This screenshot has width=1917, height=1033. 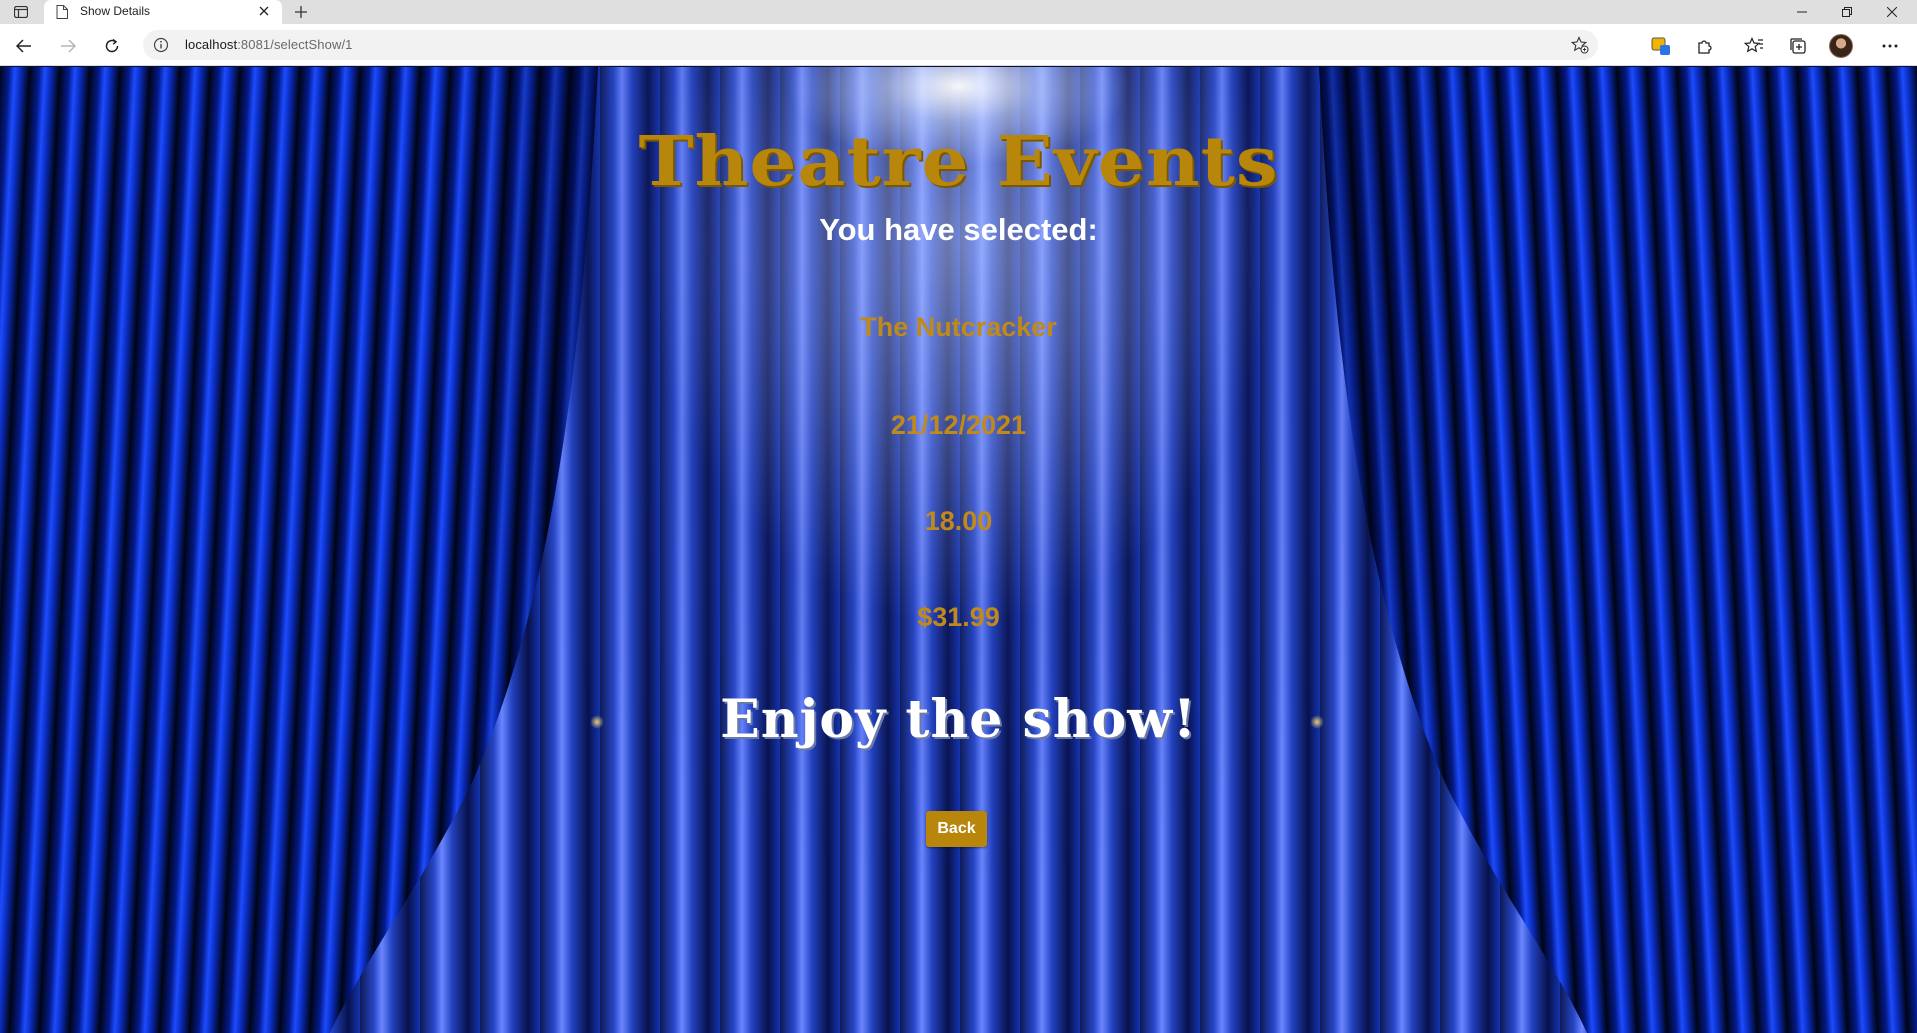 What do you see at coordinates (295, 44) in the screenshot?
I see `url-path: :8081/selectShow/1` at bounding box center [295, 44].